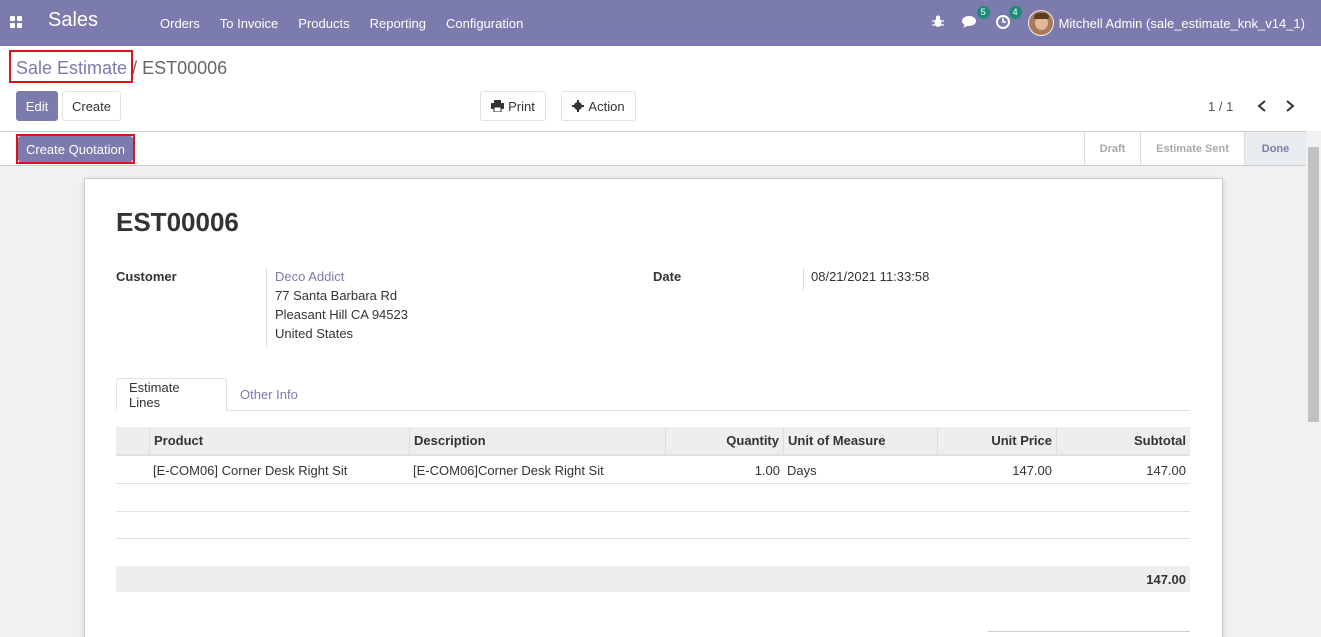  I want to click on apps-menu-icon, so click(16, 22).